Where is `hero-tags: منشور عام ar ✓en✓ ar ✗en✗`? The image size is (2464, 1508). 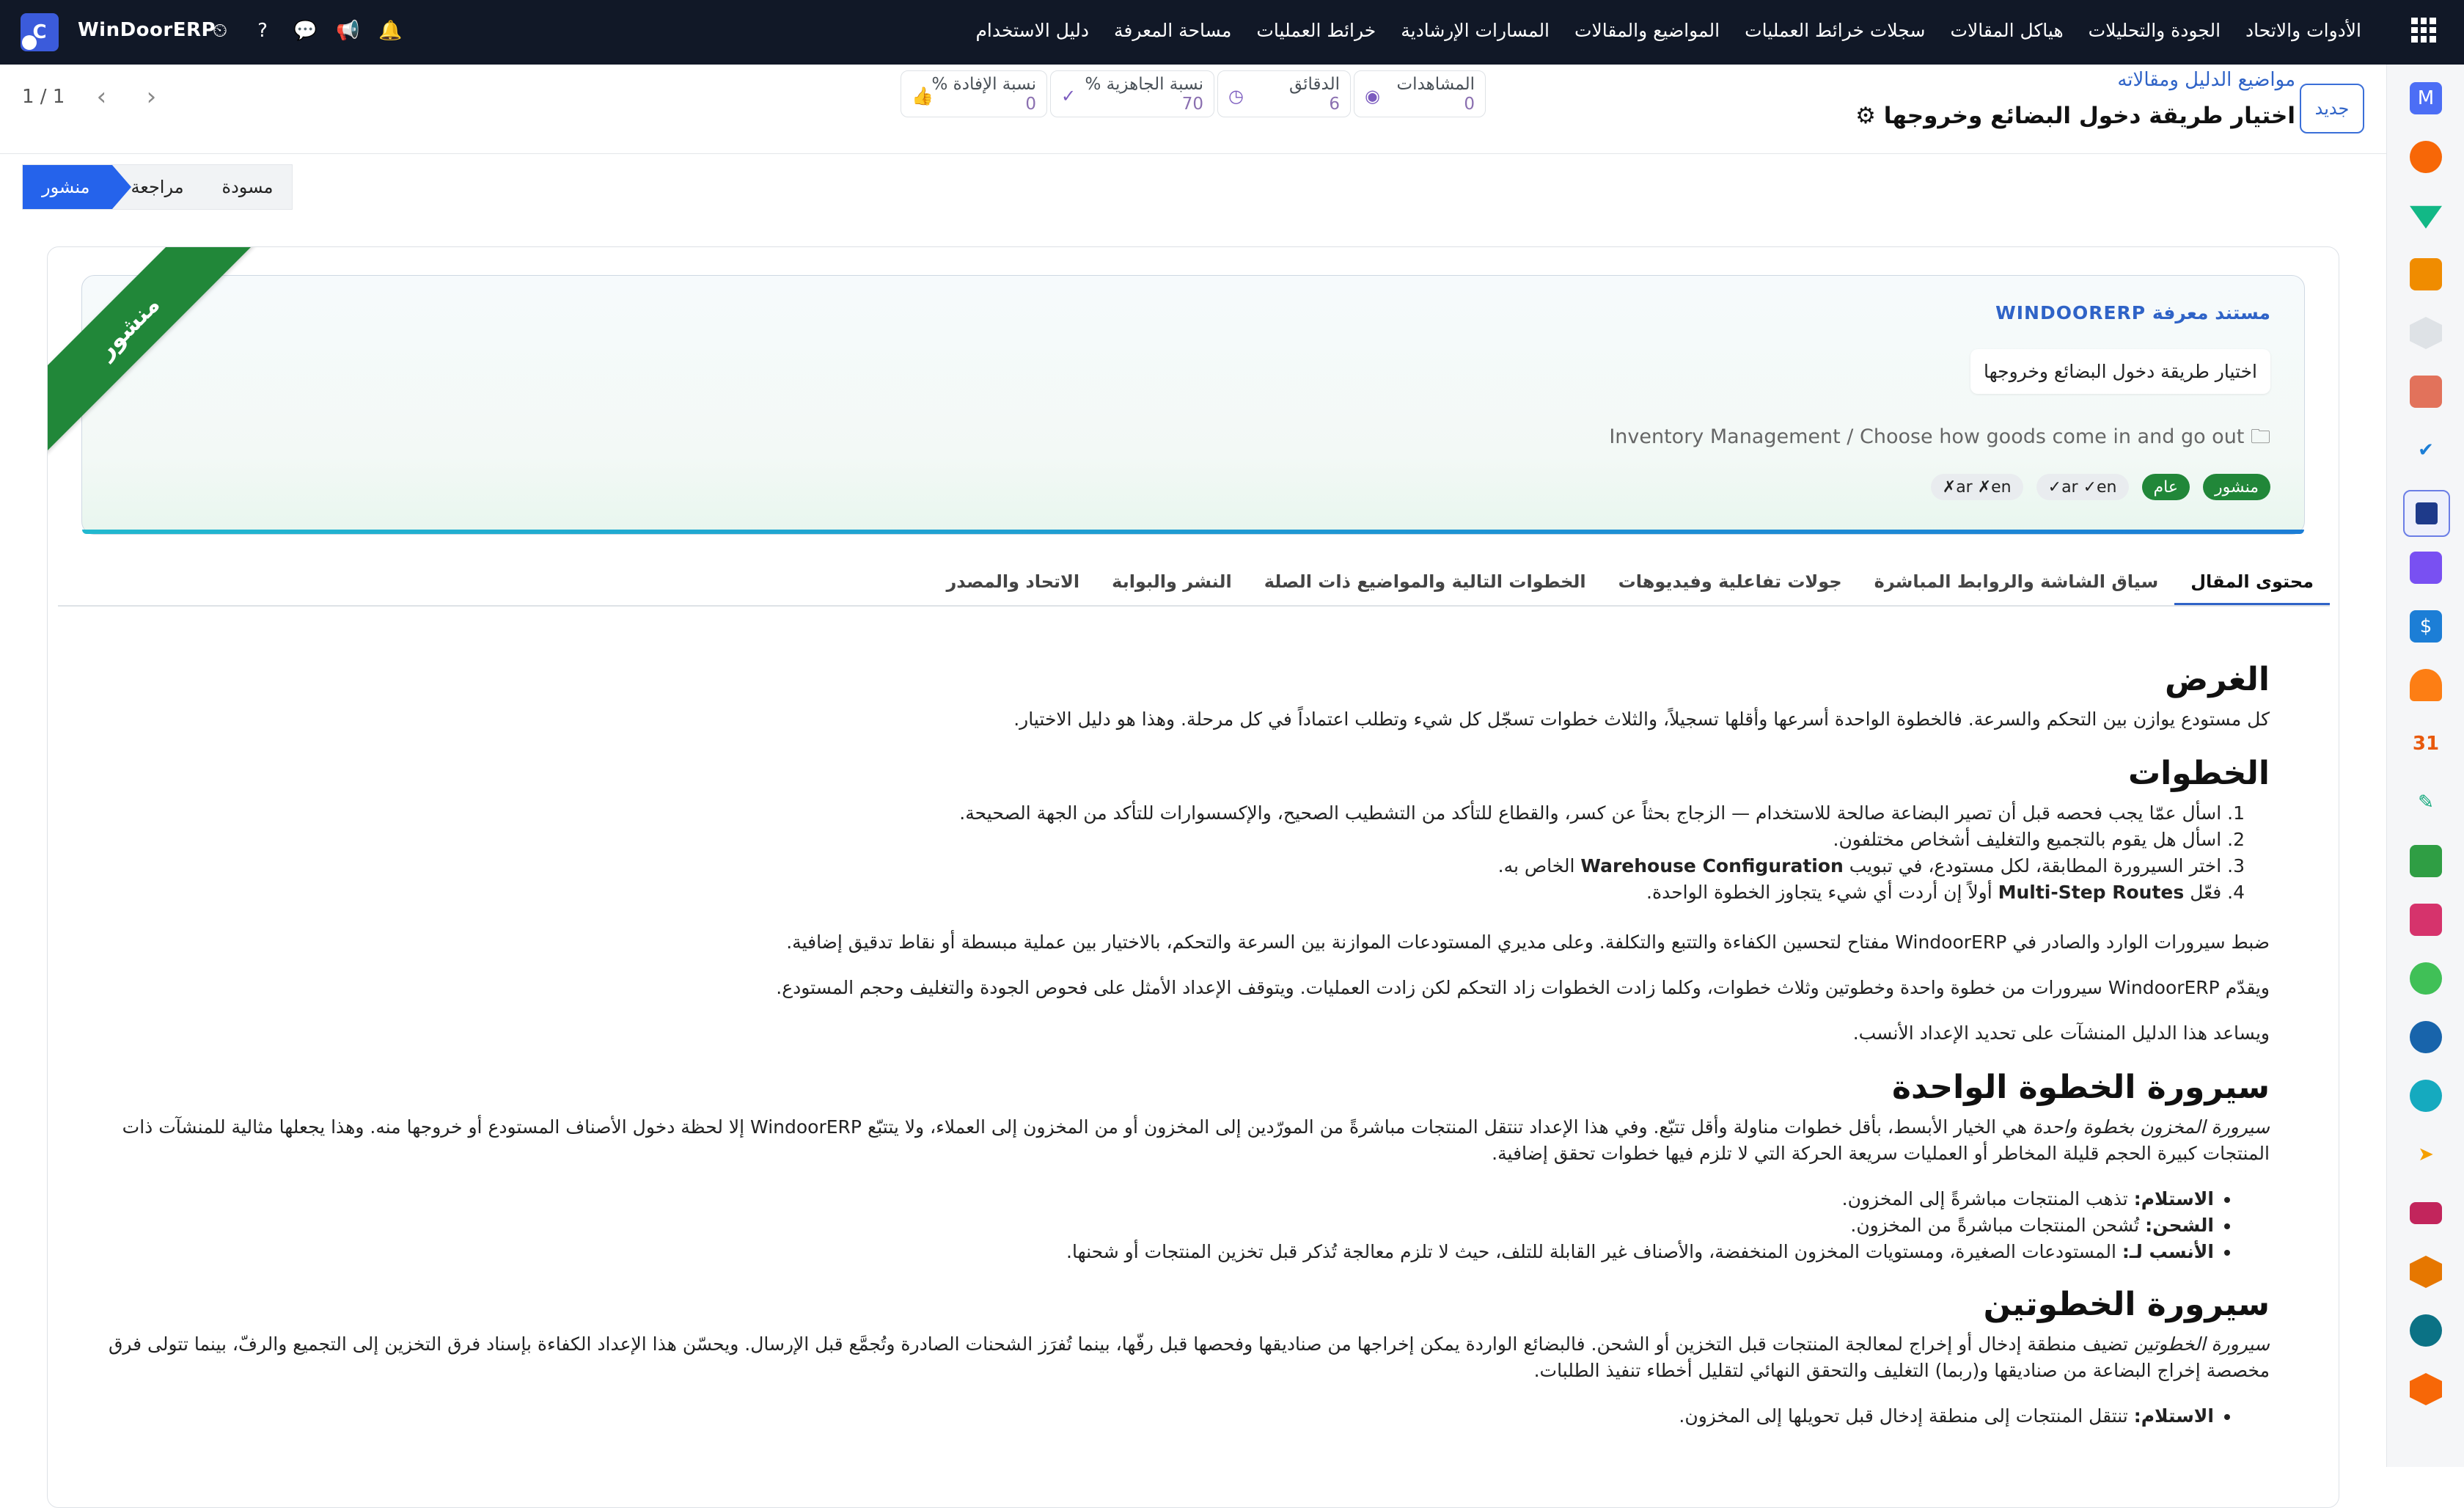 hero-tags: منشور عام ar ✓en✓ ar ✗en✗ is located at coordinates (2100, 487).